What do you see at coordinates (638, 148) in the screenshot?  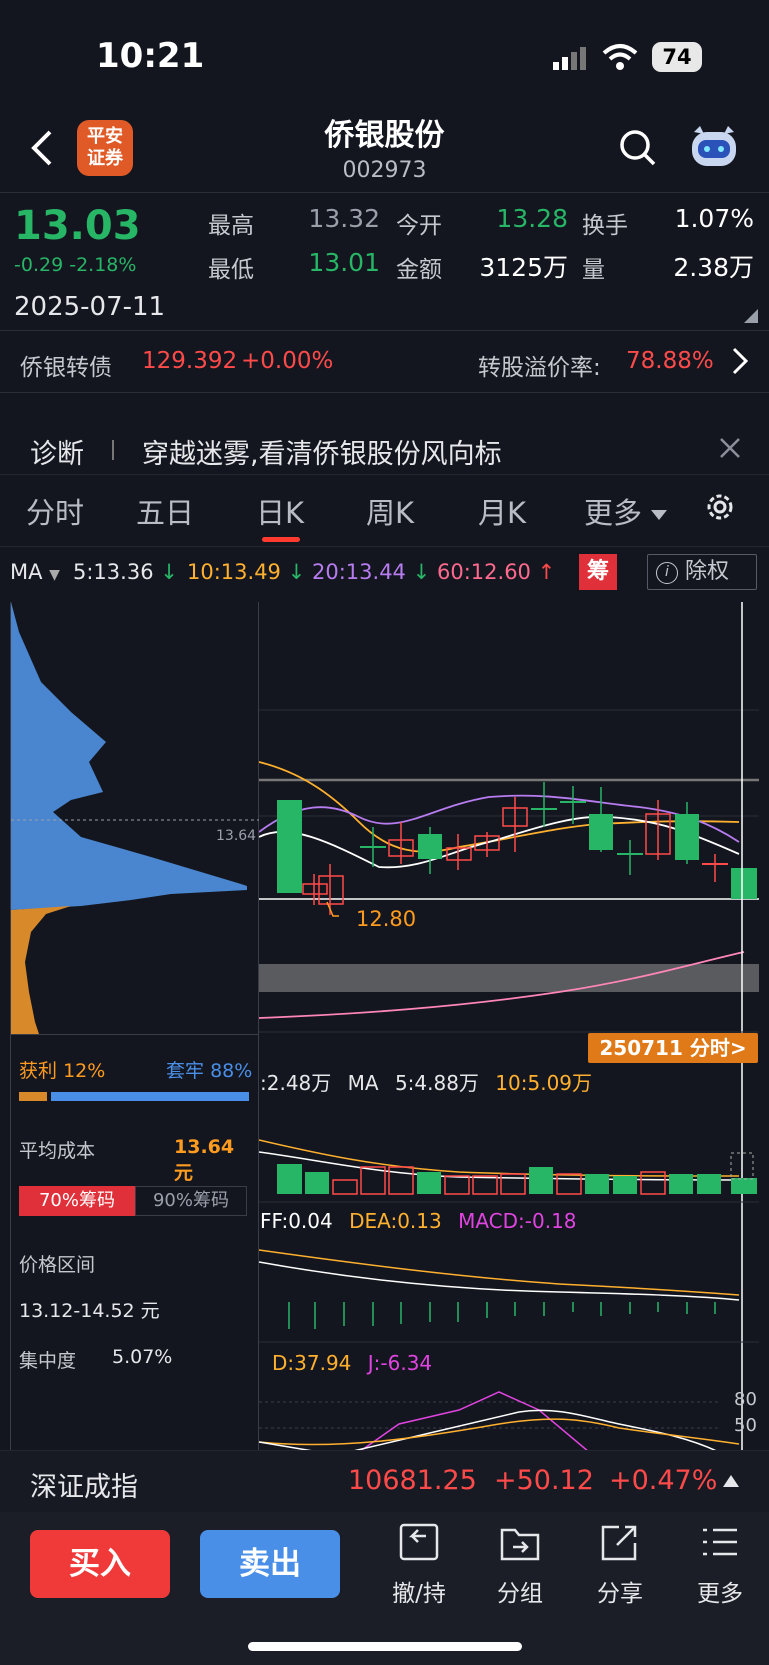 I see `search-icon` at bounding box center [638, 148].